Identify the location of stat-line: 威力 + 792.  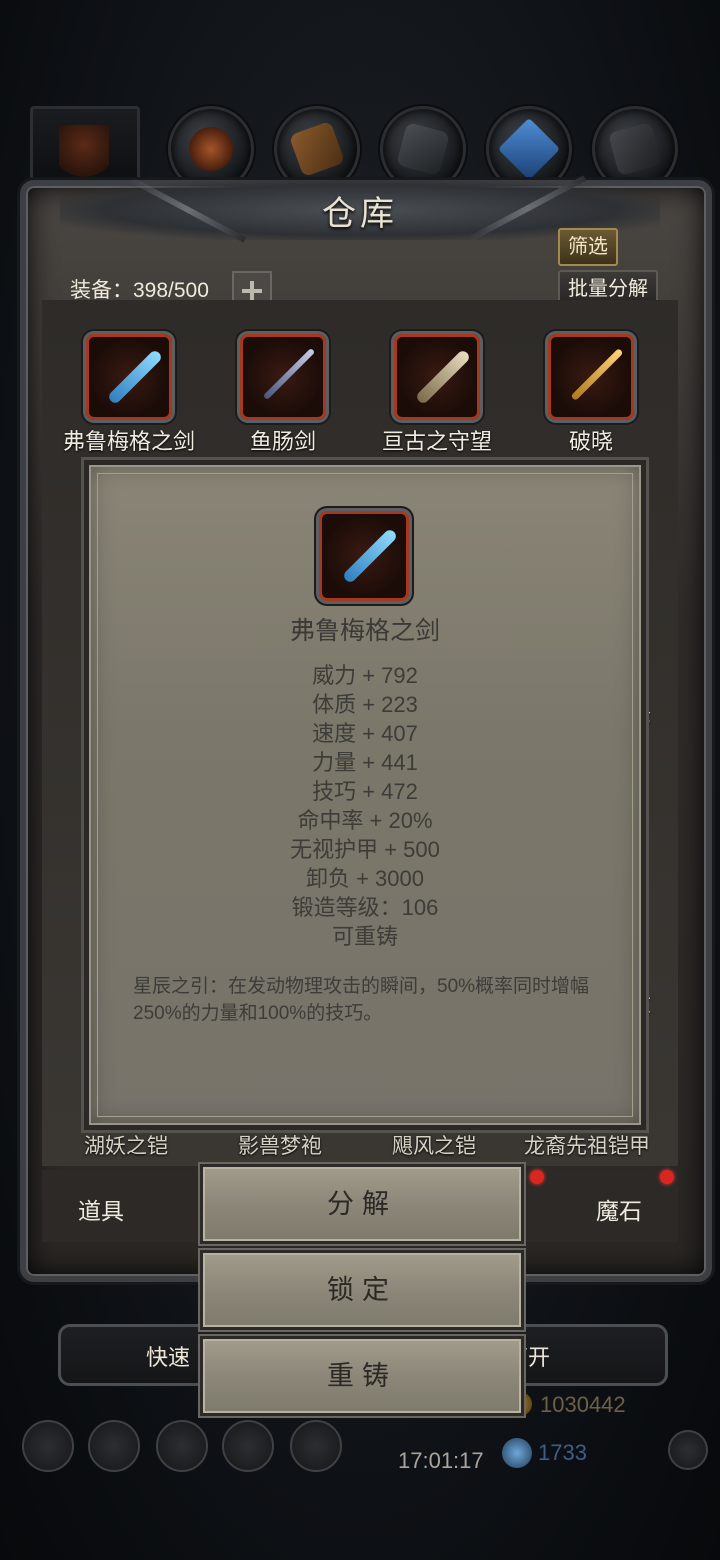
(365, 675).